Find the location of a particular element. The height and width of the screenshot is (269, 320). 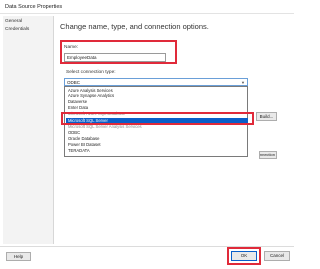

sql-server-highlight-box is located at coordinates (157, 118).